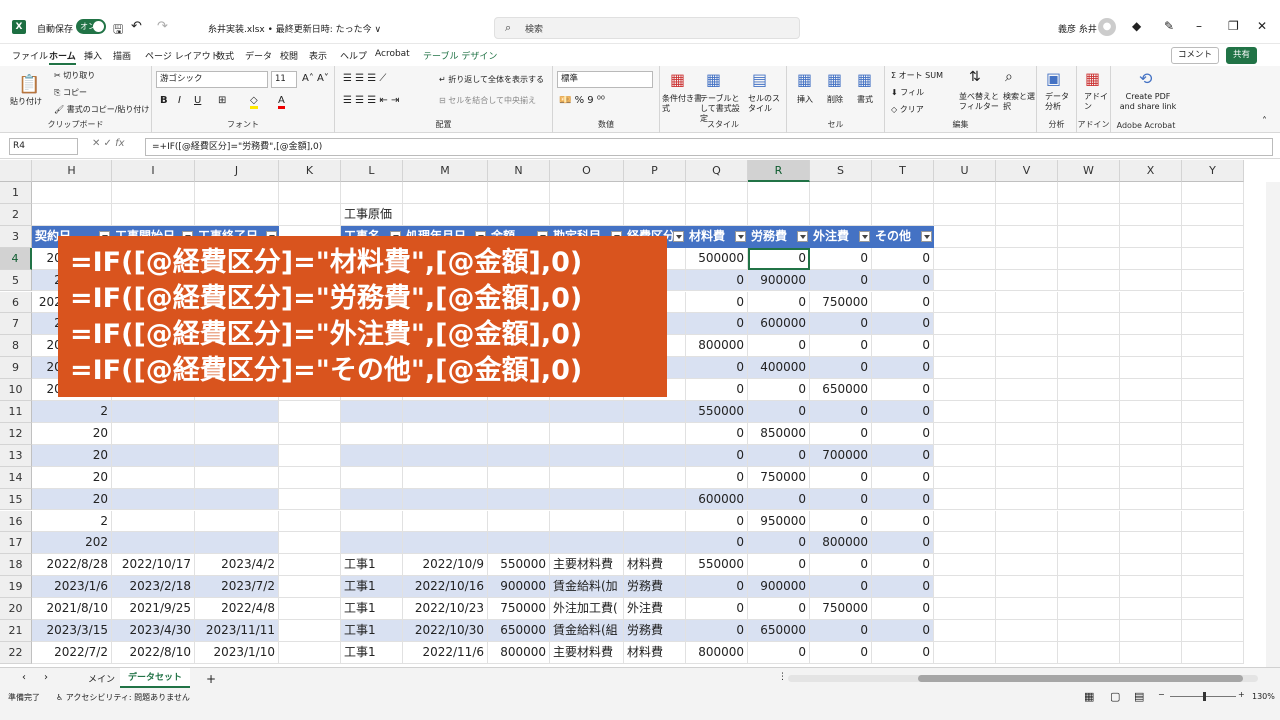 The width and height of the screenshot is (1280, 720). I want to click on redo-icon: ↷, so click(162, 26).